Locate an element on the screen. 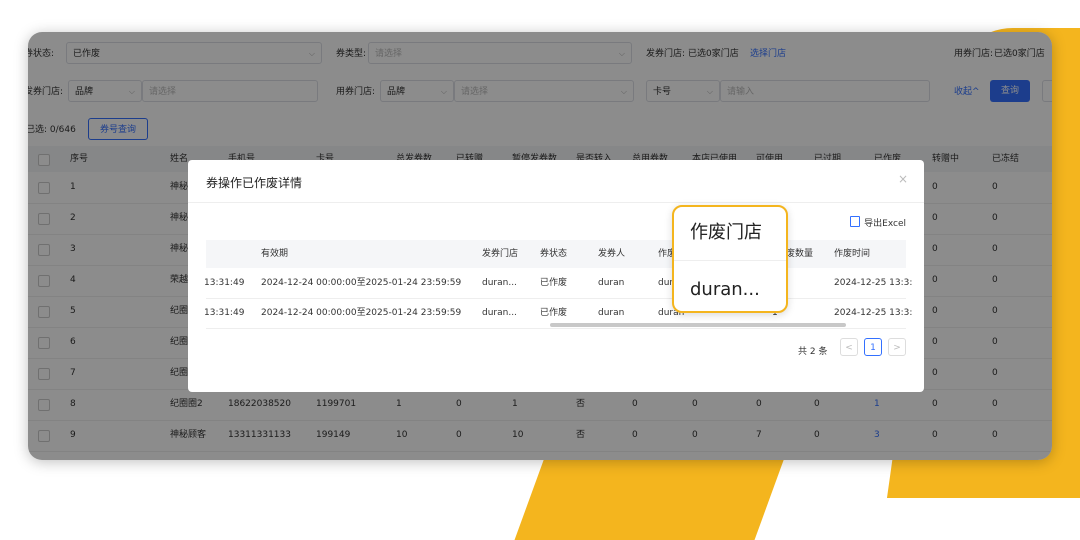 The height and width of the screenshot is (540, 1080). pagination-next-button: > is located at coordinates (897, 347).